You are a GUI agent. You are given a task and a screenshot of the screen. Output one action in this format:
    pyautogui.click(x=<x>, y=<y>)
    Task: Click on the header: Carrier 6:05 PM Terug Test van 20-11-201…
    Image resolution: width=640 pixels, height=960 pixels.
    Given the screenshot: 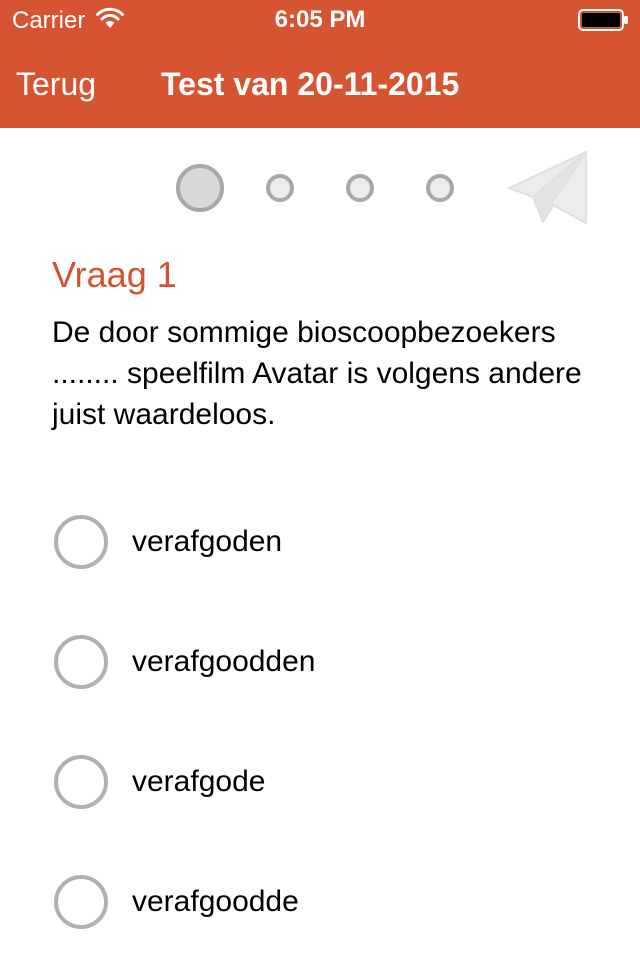 What is the action you would take?
    pyautogui.click(x=320, y=64)
    